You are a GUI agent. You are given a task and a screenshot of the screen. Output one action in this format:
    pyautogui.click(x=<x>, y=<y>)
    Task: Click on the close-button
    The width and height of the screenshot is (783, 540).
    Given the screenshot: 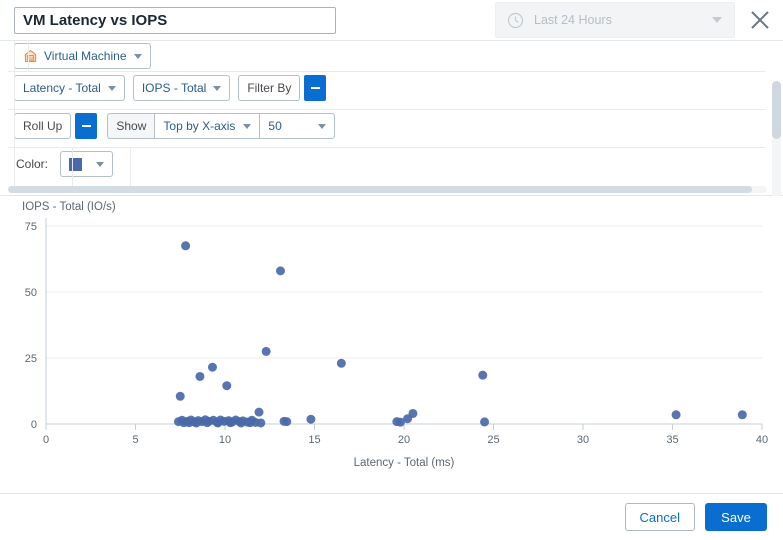 What is the action you would take?
    pyautogui.click(x=760, y=20)
    